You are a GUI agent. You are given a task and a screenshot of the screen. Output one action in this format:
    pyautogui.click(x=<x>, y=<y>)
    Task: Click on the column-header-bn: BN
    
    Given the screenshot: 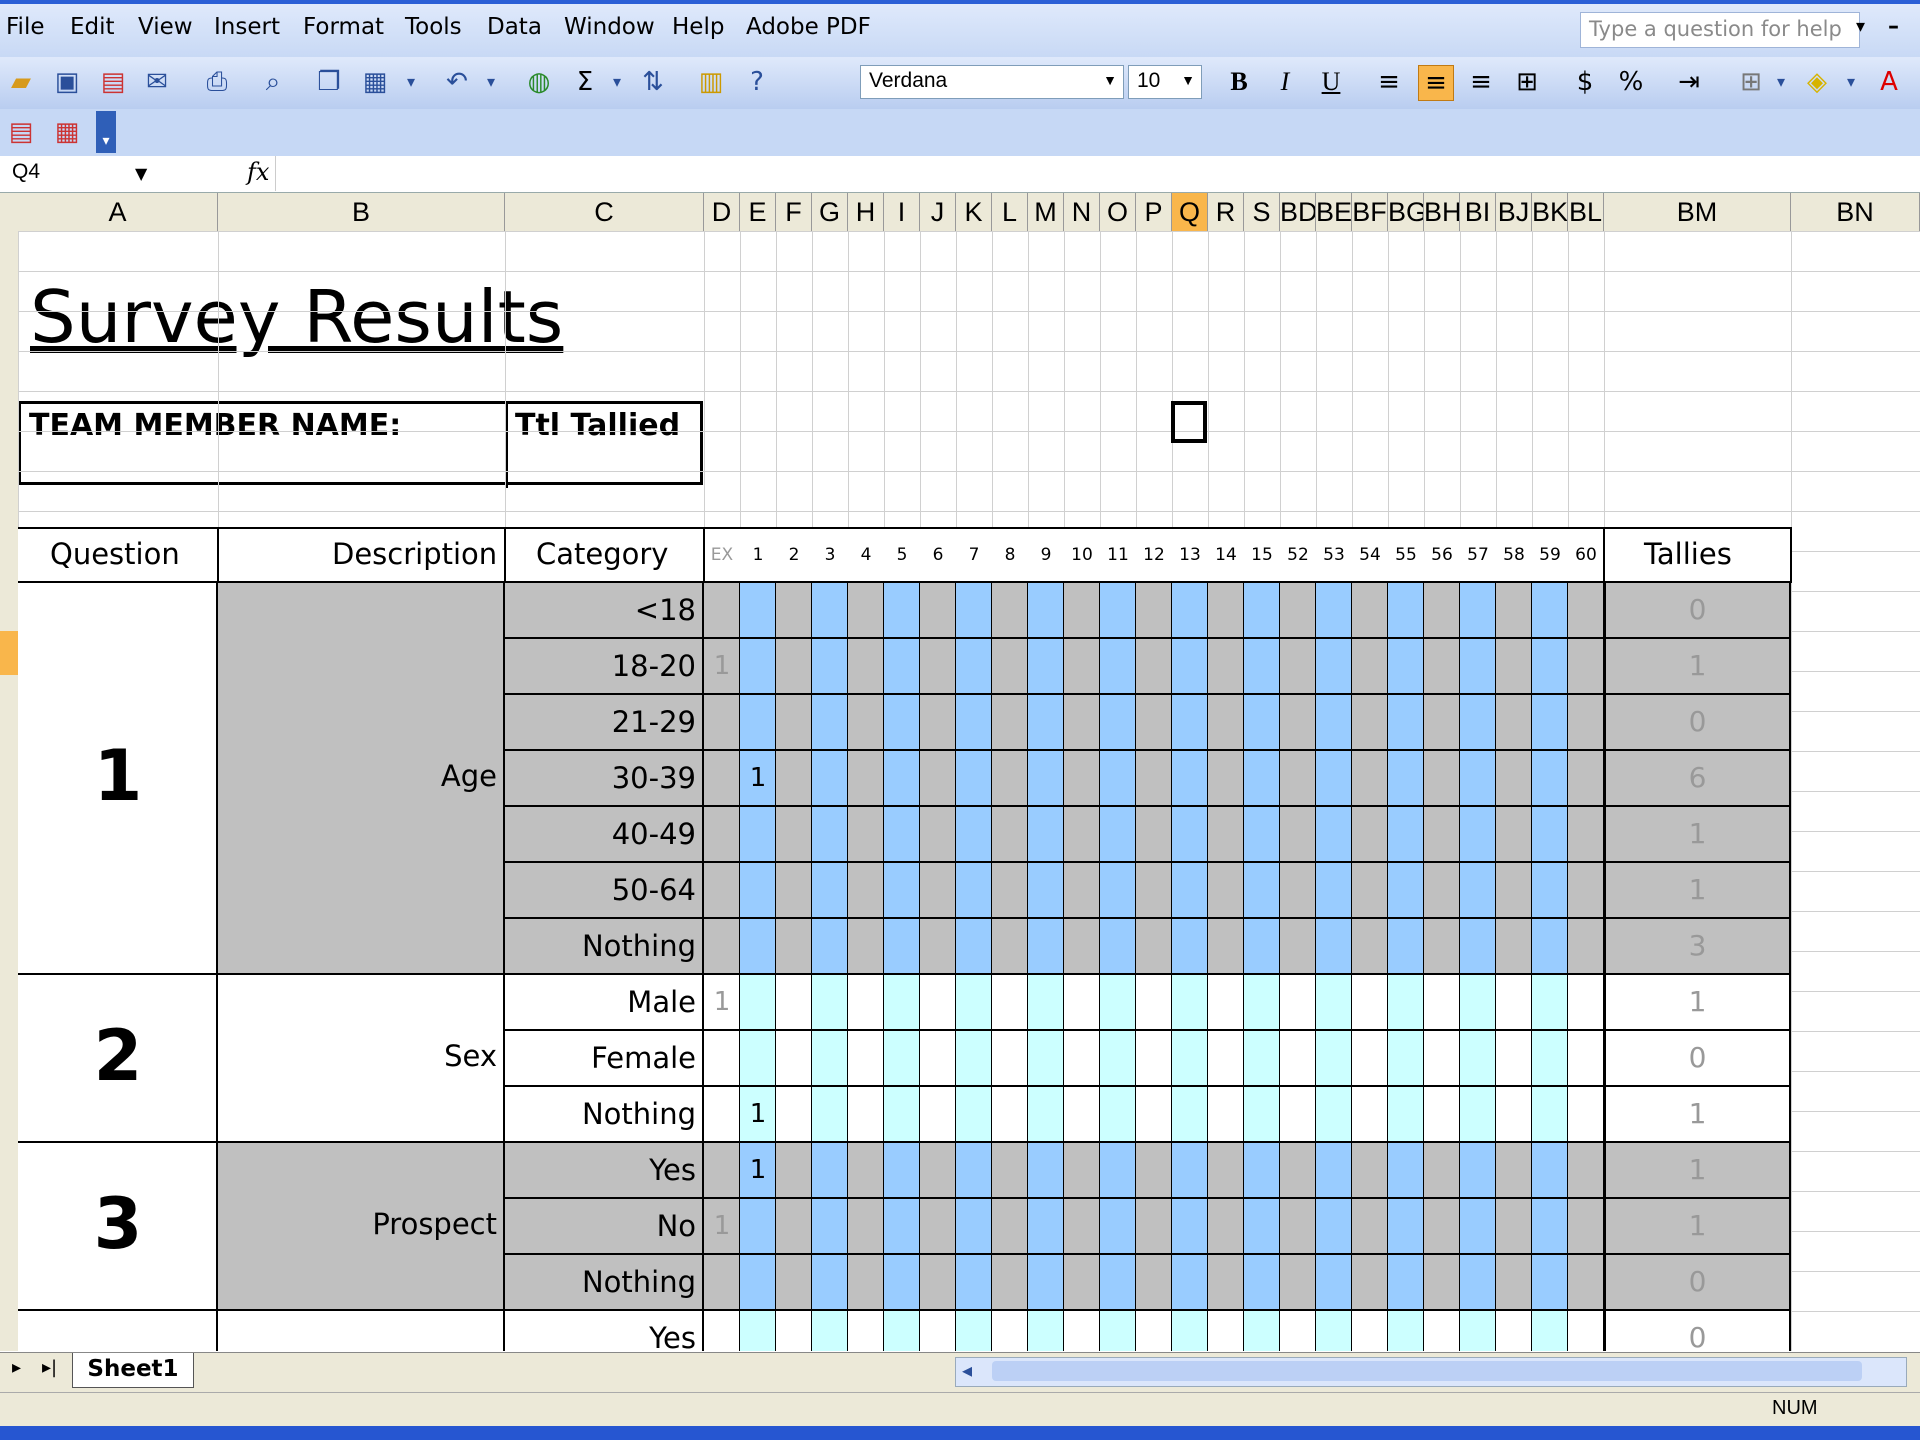 What is the action you would take?
    pyautogui.click(x=1855, y=212)
    